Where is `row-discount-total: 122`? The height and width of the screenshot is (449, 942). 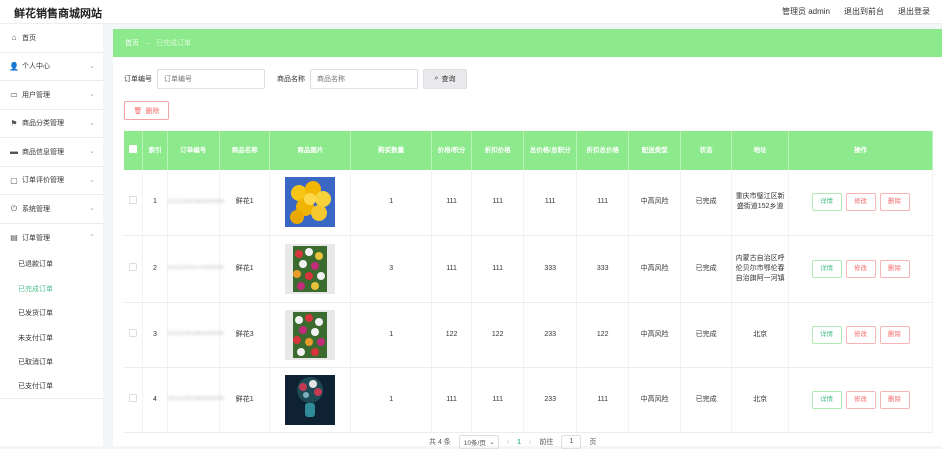 row-discount-total: 122 is located at coordinates (603, 335).